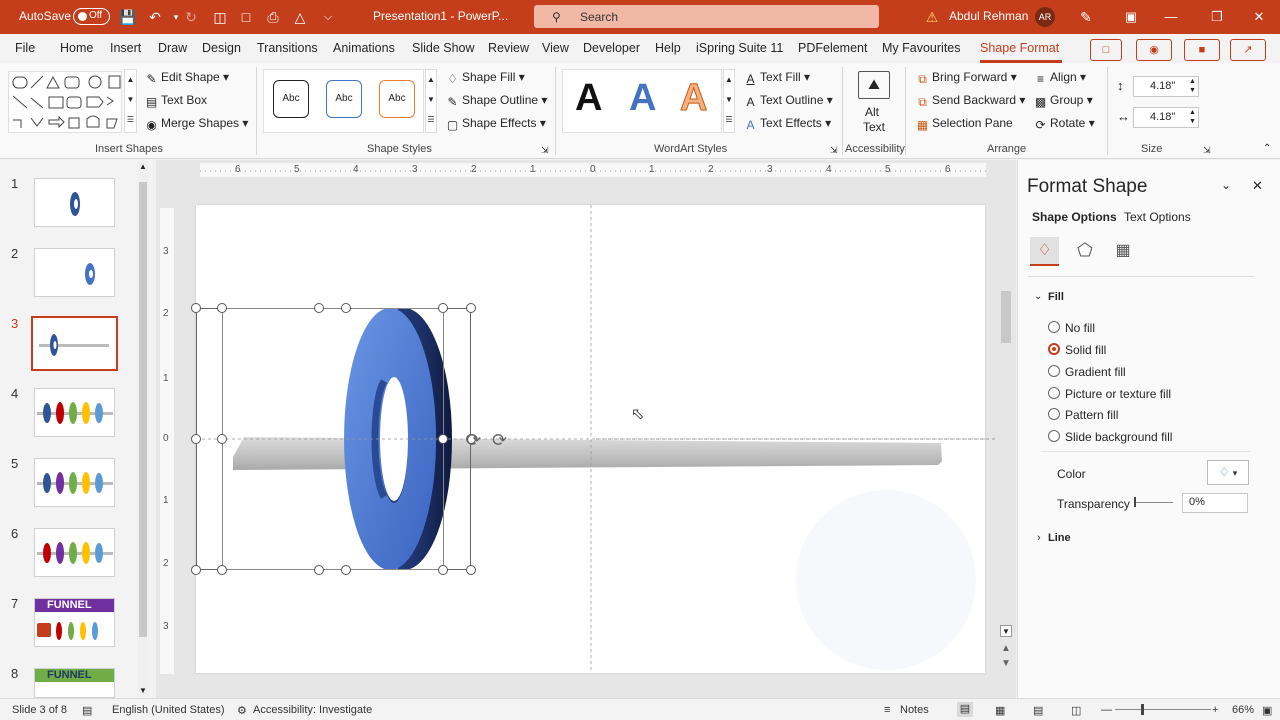 The height and width of the screenshot is (720, 1280). Describe the element at coordinates (1045, 17) in the screenshot. I see `avatar: AR` at that location.